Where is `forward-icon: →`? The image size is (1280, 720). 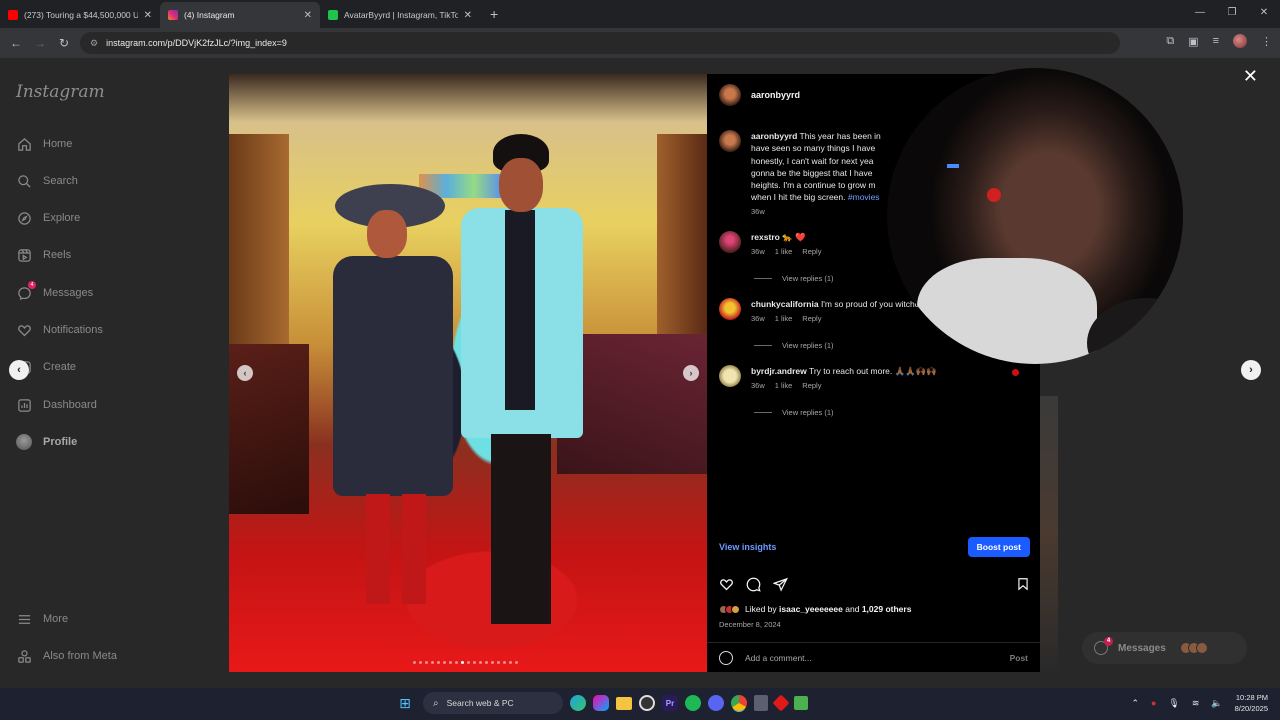
forward-icon: → is located at coordinates (40, 43).